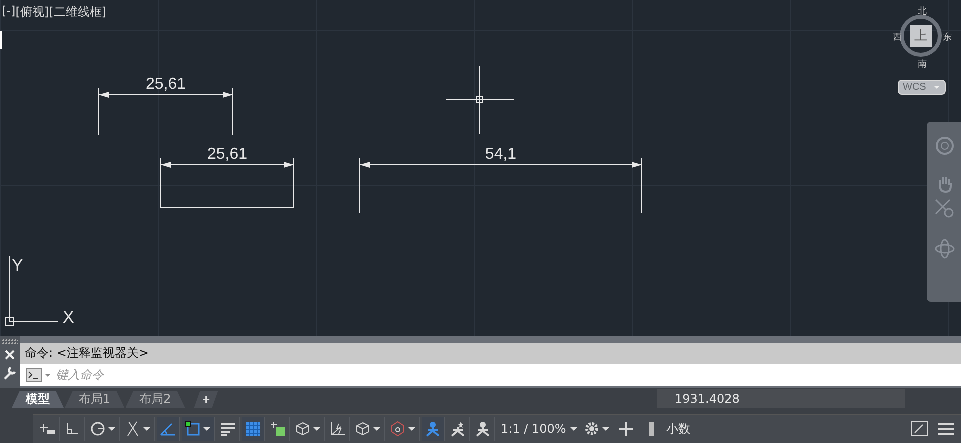  Describe the element at coordinates (626, 429) in the screenshot. I see `plus-icon` at that location.